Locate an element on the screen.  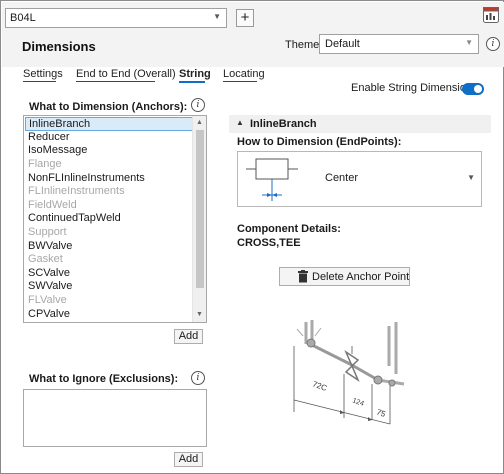
list-item: Gasket is located at coordinates (109, 260).